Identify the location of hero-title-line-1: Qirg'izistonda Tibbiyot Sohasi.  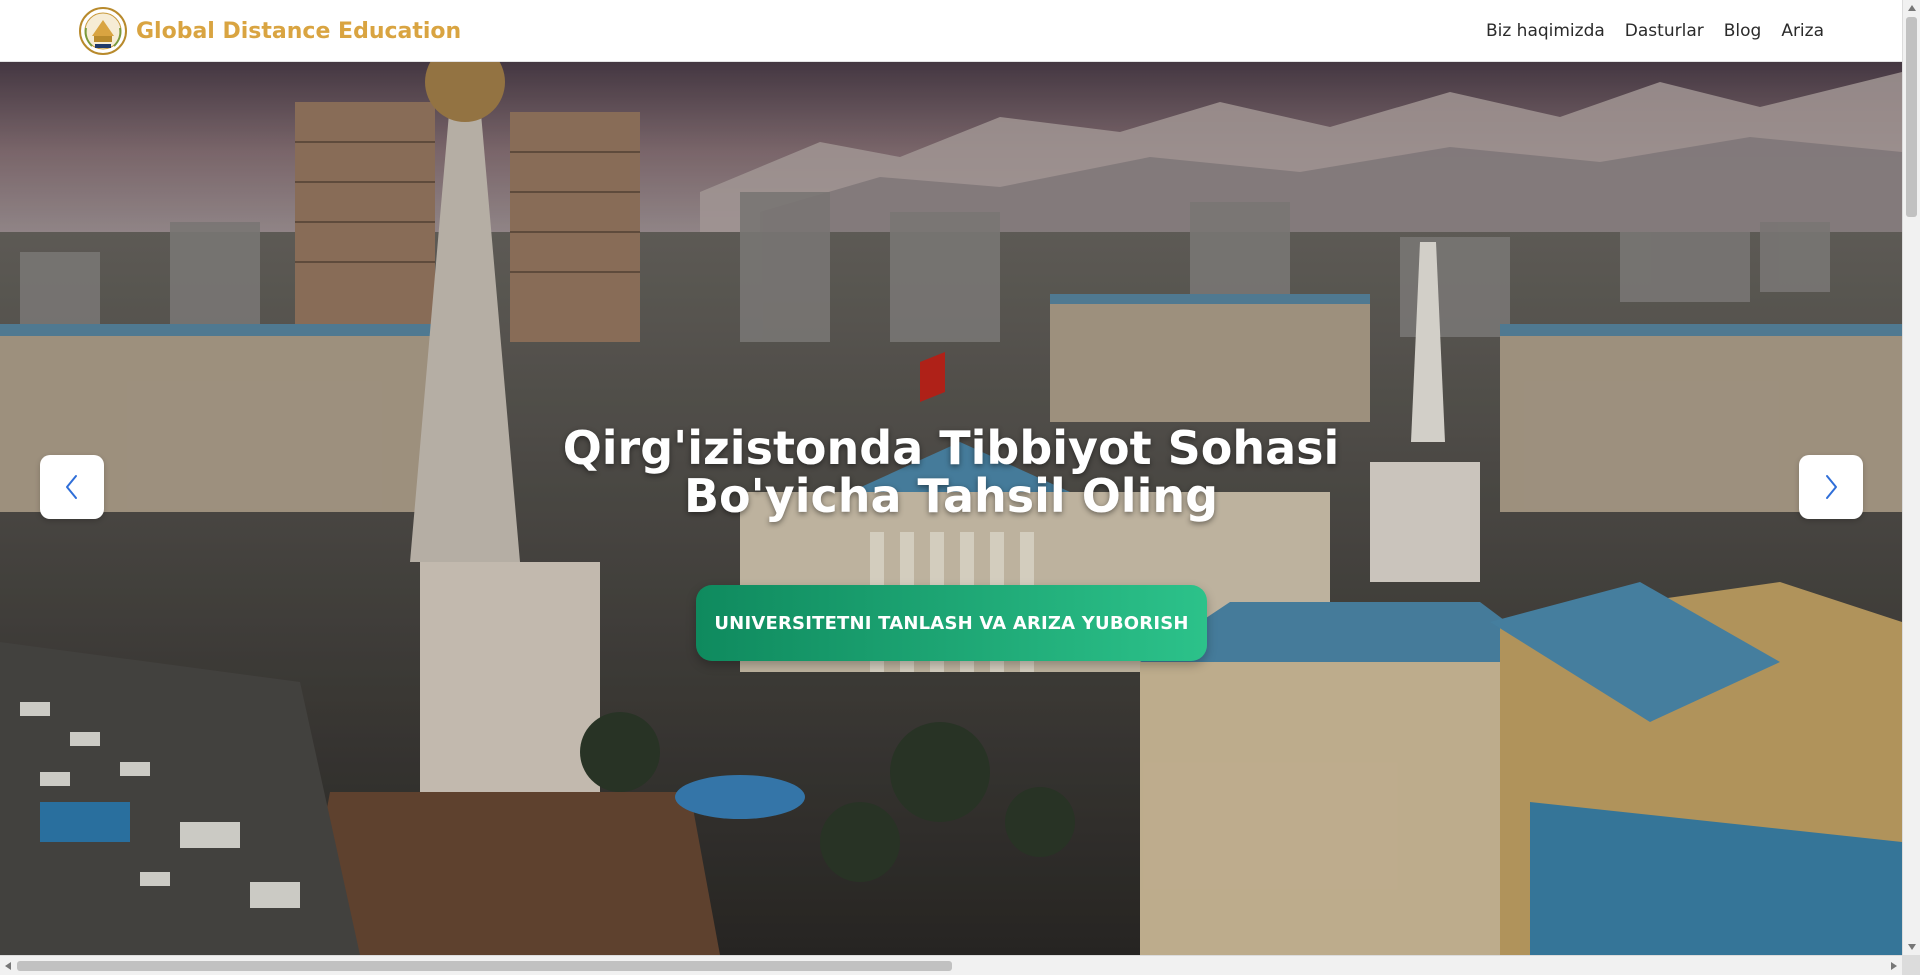
(951, 448).